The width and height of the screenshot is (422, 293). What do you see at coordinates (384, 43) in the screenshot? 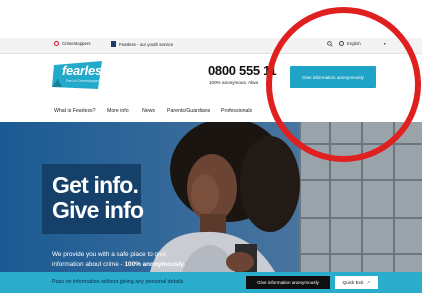
I see `chevron-down-icon: ▾` at bounding box center [384, 43].